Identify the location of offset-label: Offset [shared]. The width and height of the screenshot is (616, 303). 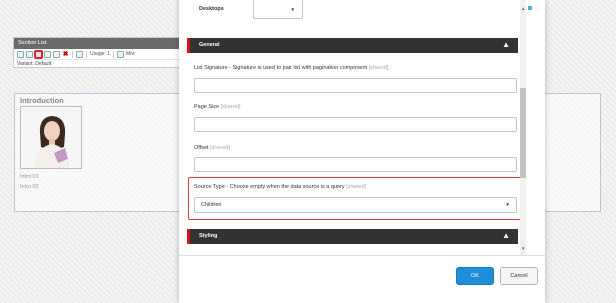
(212, 148).